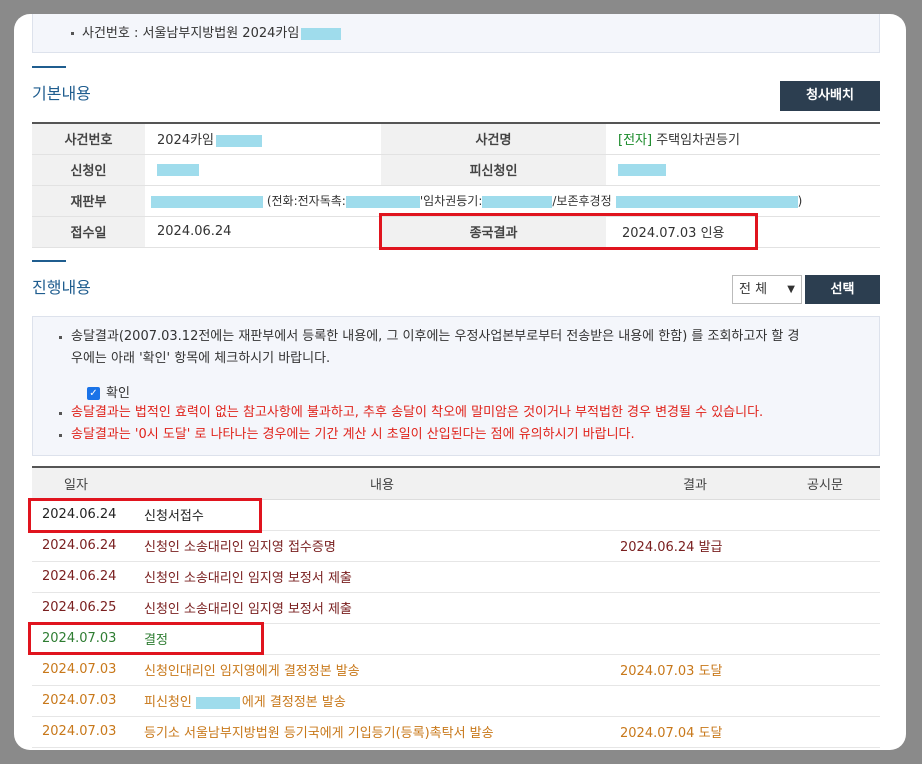 The width and height of the screenshot is (922, 764). What do you see at coordinates (842, 289) in the screenshot?
I see `filter-select-button: 선택` at bounding box center [842, 289].